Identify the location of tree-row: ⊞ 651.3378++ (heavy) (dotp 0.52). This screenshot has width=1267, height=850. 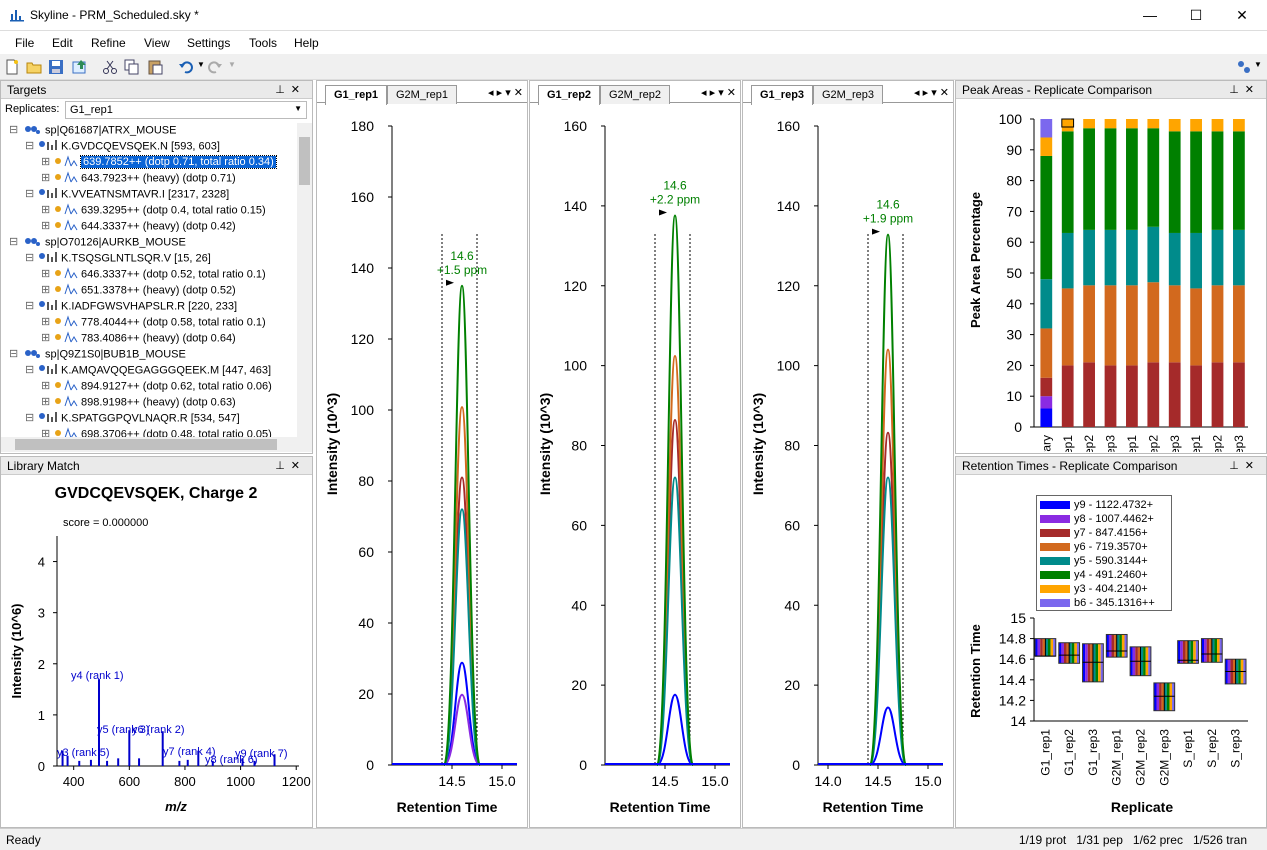
(138, 291).